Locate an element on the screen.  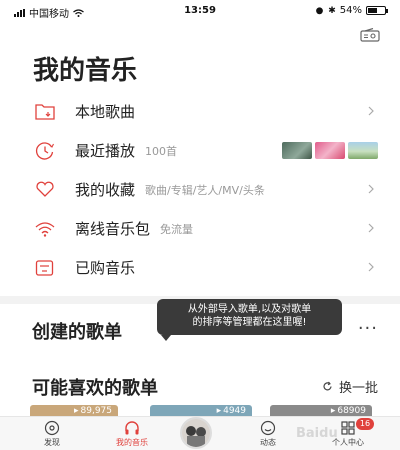
alarm-icon is located at coordinates (320, 11).